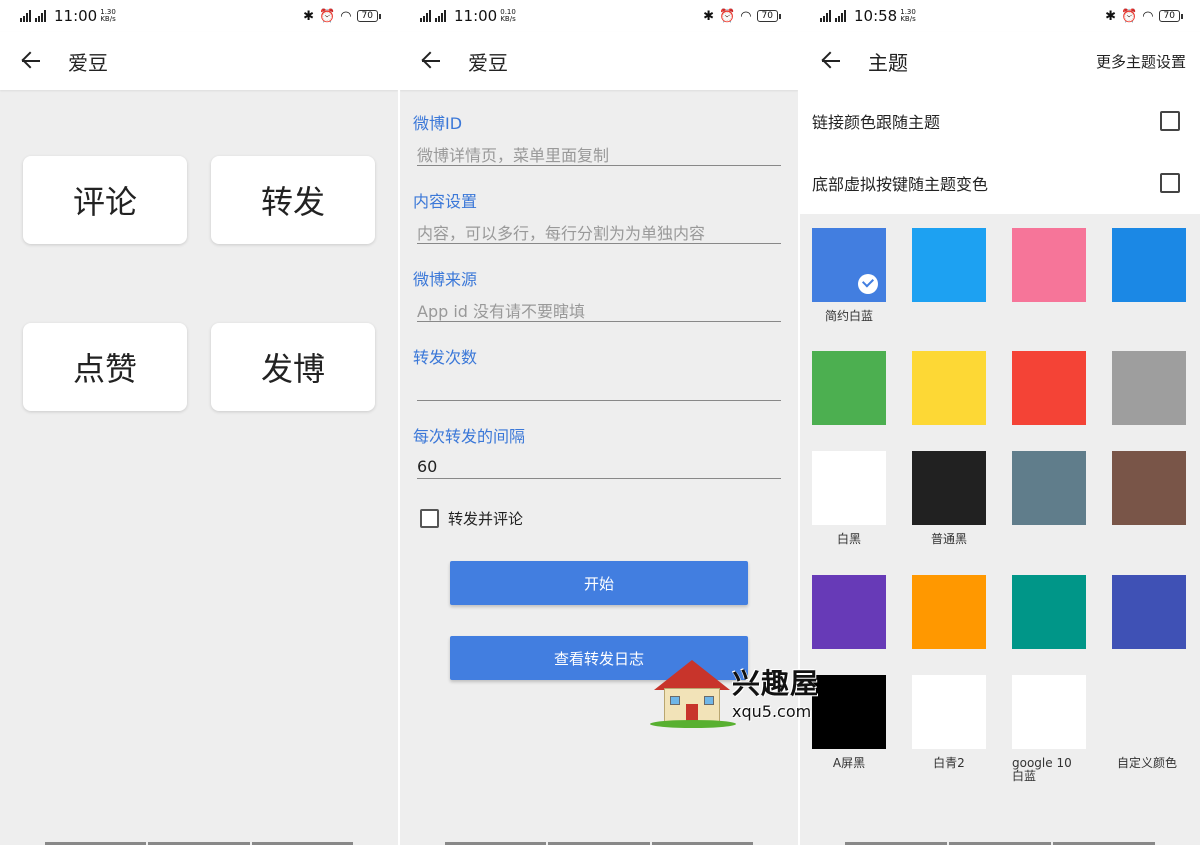 Image resolution: width=1200 pixels, height=845 pixels. Describe the element at coordinates (438, 123) in the screenshot. I see `weibo-id-label: 微博ID` at that location.